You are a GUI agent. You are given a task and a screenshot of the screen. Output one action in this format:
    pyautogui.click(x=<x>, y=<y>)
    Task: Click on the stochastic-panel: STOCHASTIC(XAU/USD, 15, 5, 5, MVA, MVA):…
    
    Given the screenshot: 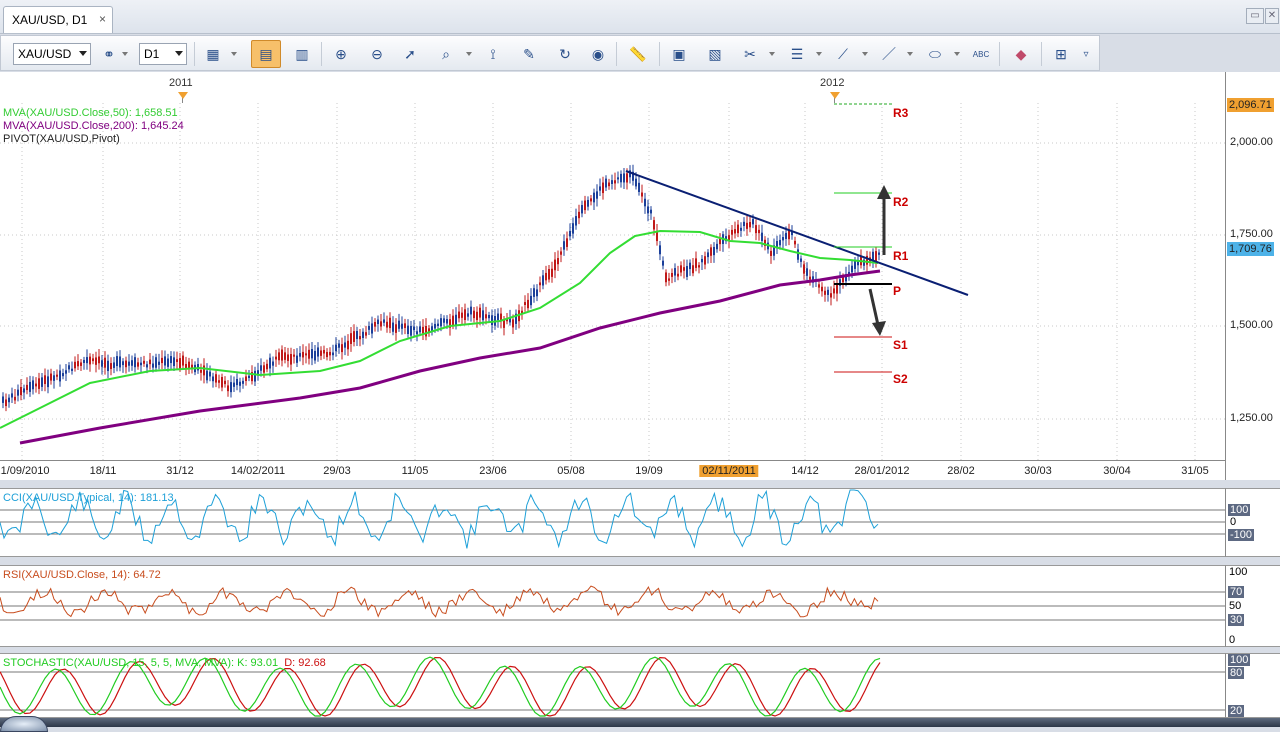 What is the action you would take?
    pyautogui.click(x=612, y=685)
    